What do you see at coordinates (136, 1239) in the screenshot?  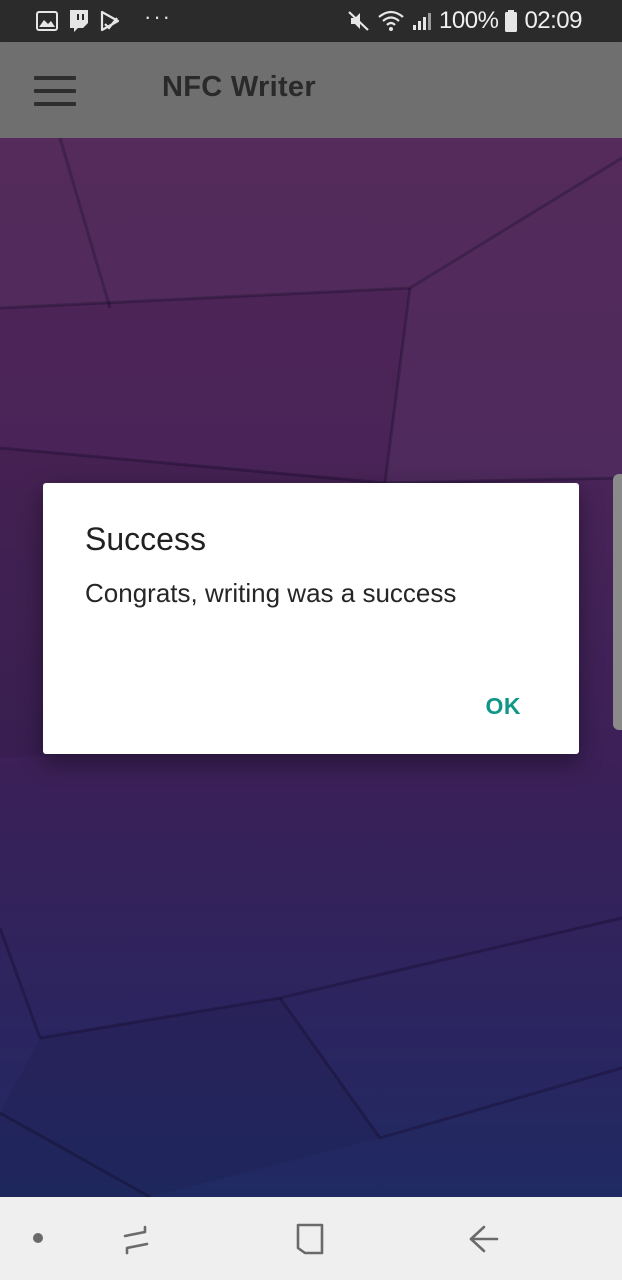 I see `recent-apps-icon` at bounding box center [136, 1239].